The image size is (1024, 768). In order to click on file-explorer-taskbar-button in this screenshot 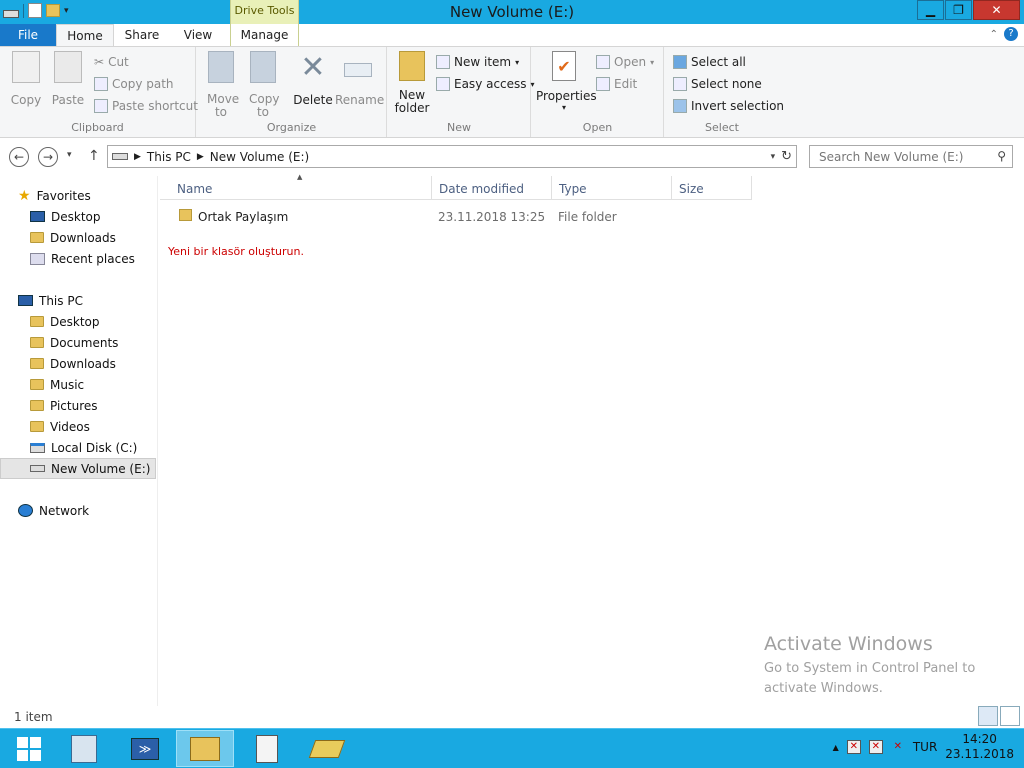, I will do `click(205, 748)`.